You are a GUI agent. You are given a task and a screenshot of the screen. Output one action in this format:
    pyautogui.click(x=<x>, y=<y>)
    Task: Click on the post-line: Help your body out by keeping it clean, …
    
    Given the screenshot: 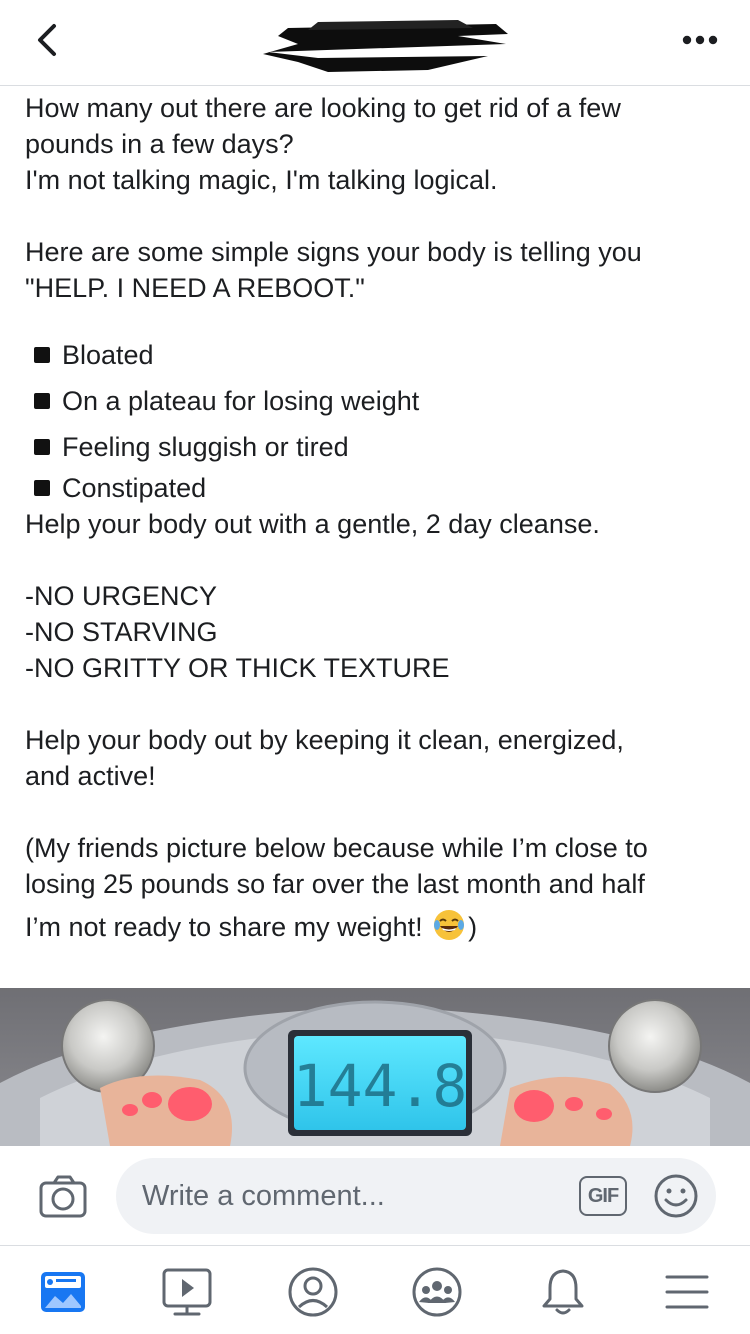 What is the action you would take?
    pyautogui.click(x=324, y=740)
    